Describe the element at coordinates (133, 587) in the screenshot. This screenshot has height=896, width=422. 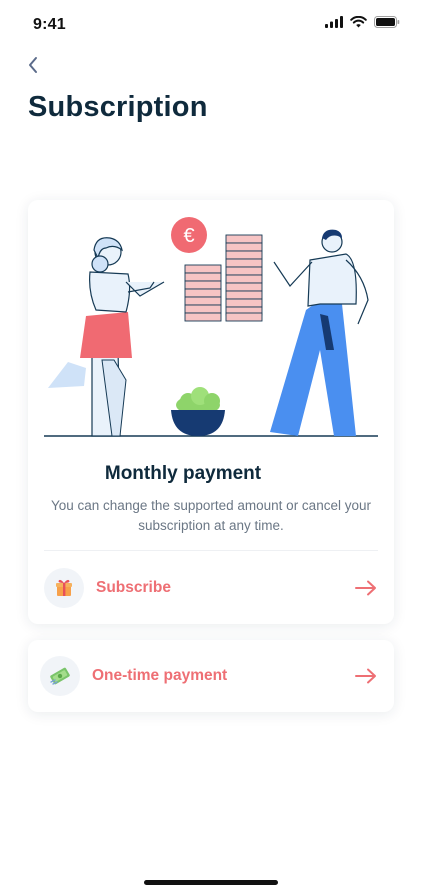
I see `subscribe-label: Subscribe` at that location.